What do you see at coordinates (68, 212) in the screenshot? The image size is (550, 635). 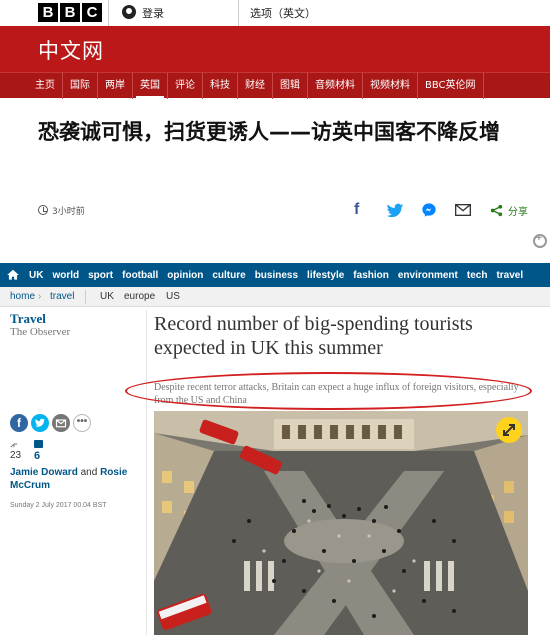 I see `timestamp: 3小时前` at bounding box center [68, 212].